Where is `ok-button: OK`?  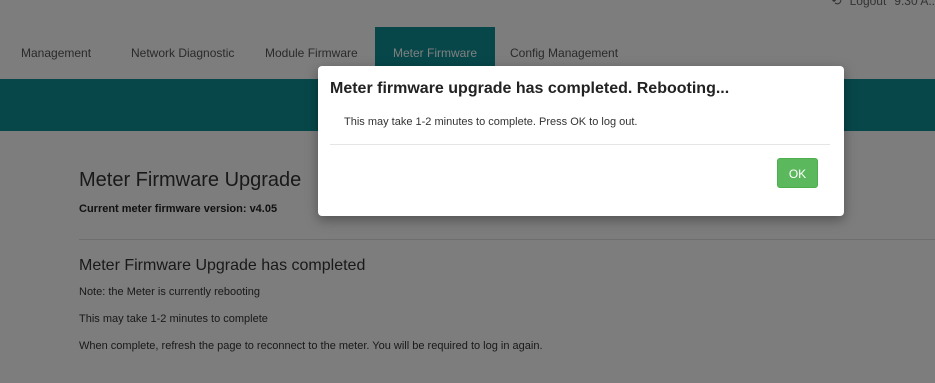
ok-button: OK is located at coordinates (797, 173).